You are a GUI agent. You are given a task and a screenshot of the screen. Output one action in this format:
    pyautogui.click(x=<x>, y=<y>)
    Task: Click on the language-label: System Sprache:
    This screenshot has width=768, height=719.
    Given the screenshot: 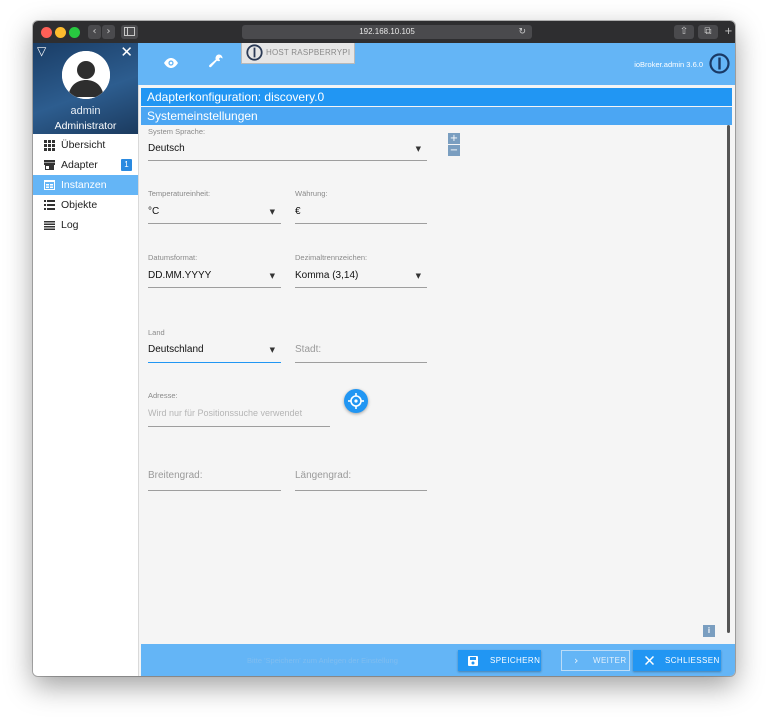 What is the action you would take?
    pyautogui.click(x=177, y=131)
    